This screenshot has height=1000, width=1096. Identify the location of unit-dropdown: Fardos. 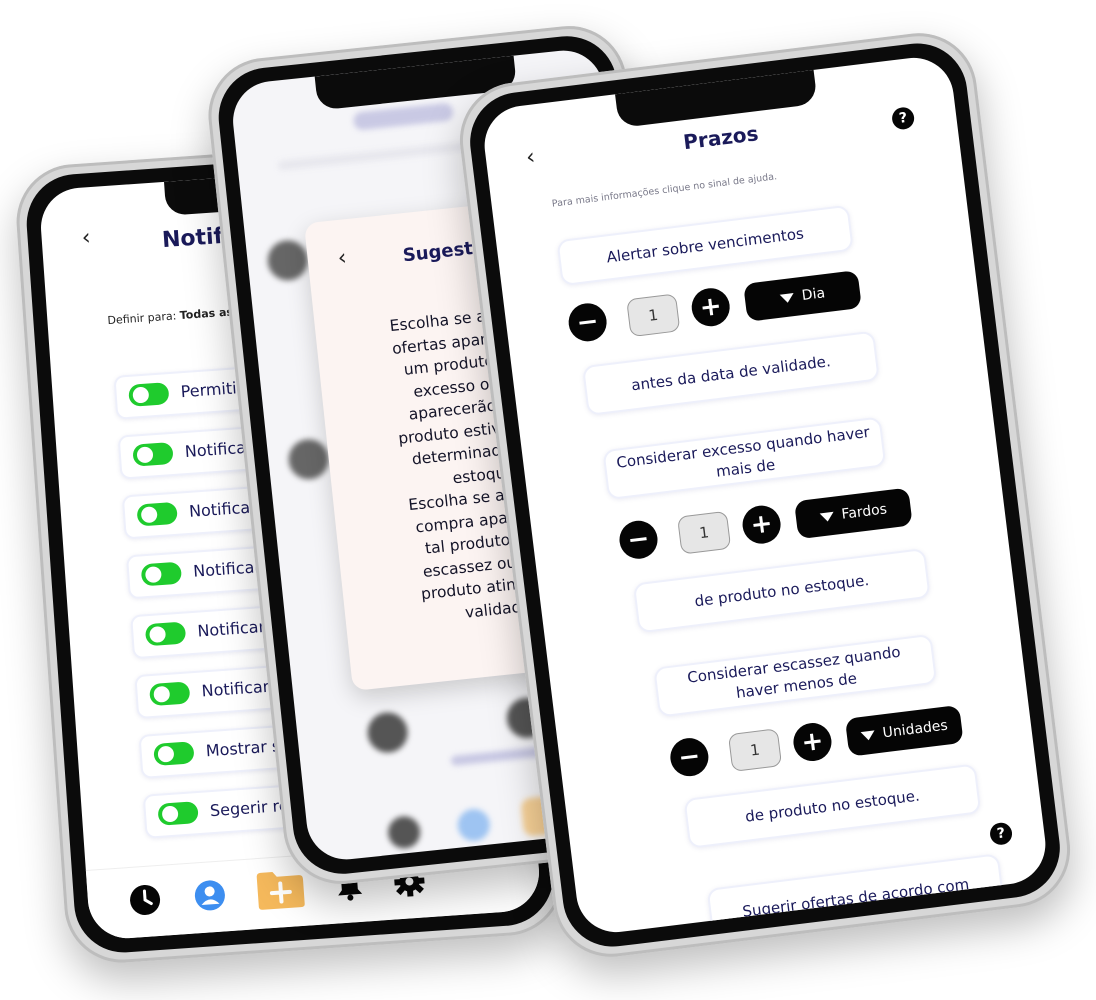
(853, 513).